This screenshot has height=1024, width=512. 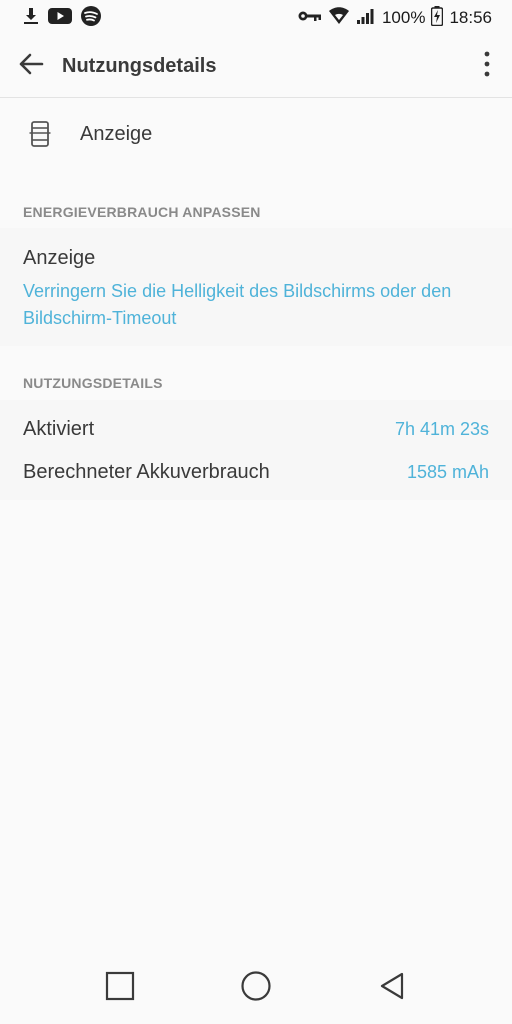 I want to click on app-entry-label: Anzeige, so click(x=116, y=133).